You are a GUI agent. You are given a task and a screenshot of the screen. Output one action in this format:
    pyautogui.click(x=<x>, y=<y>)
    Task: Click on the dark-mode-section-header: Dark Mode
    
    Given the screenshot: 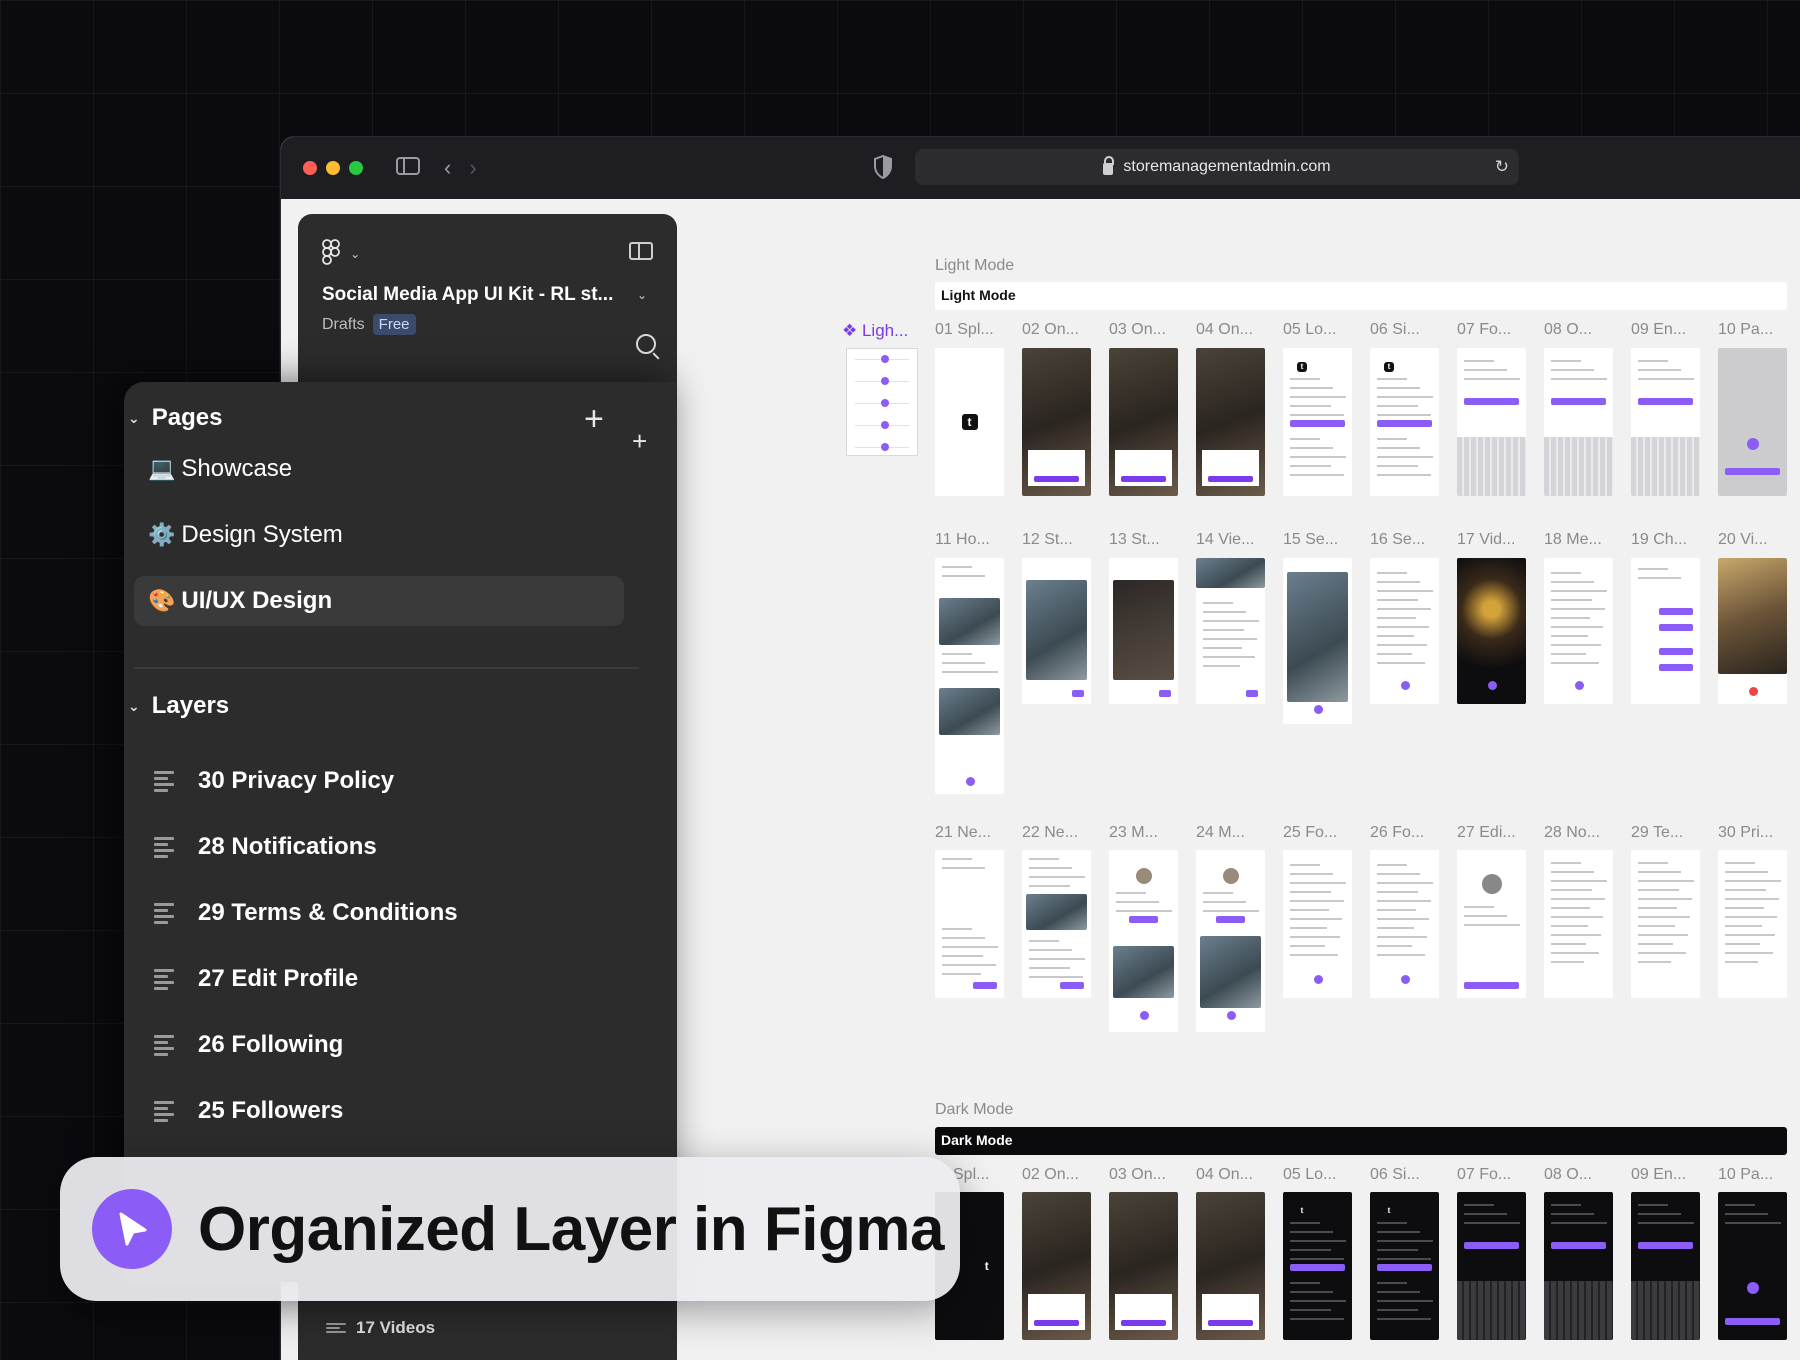 What is the action you would take?
    pyautogui.click(x=1361, y=1141)
    